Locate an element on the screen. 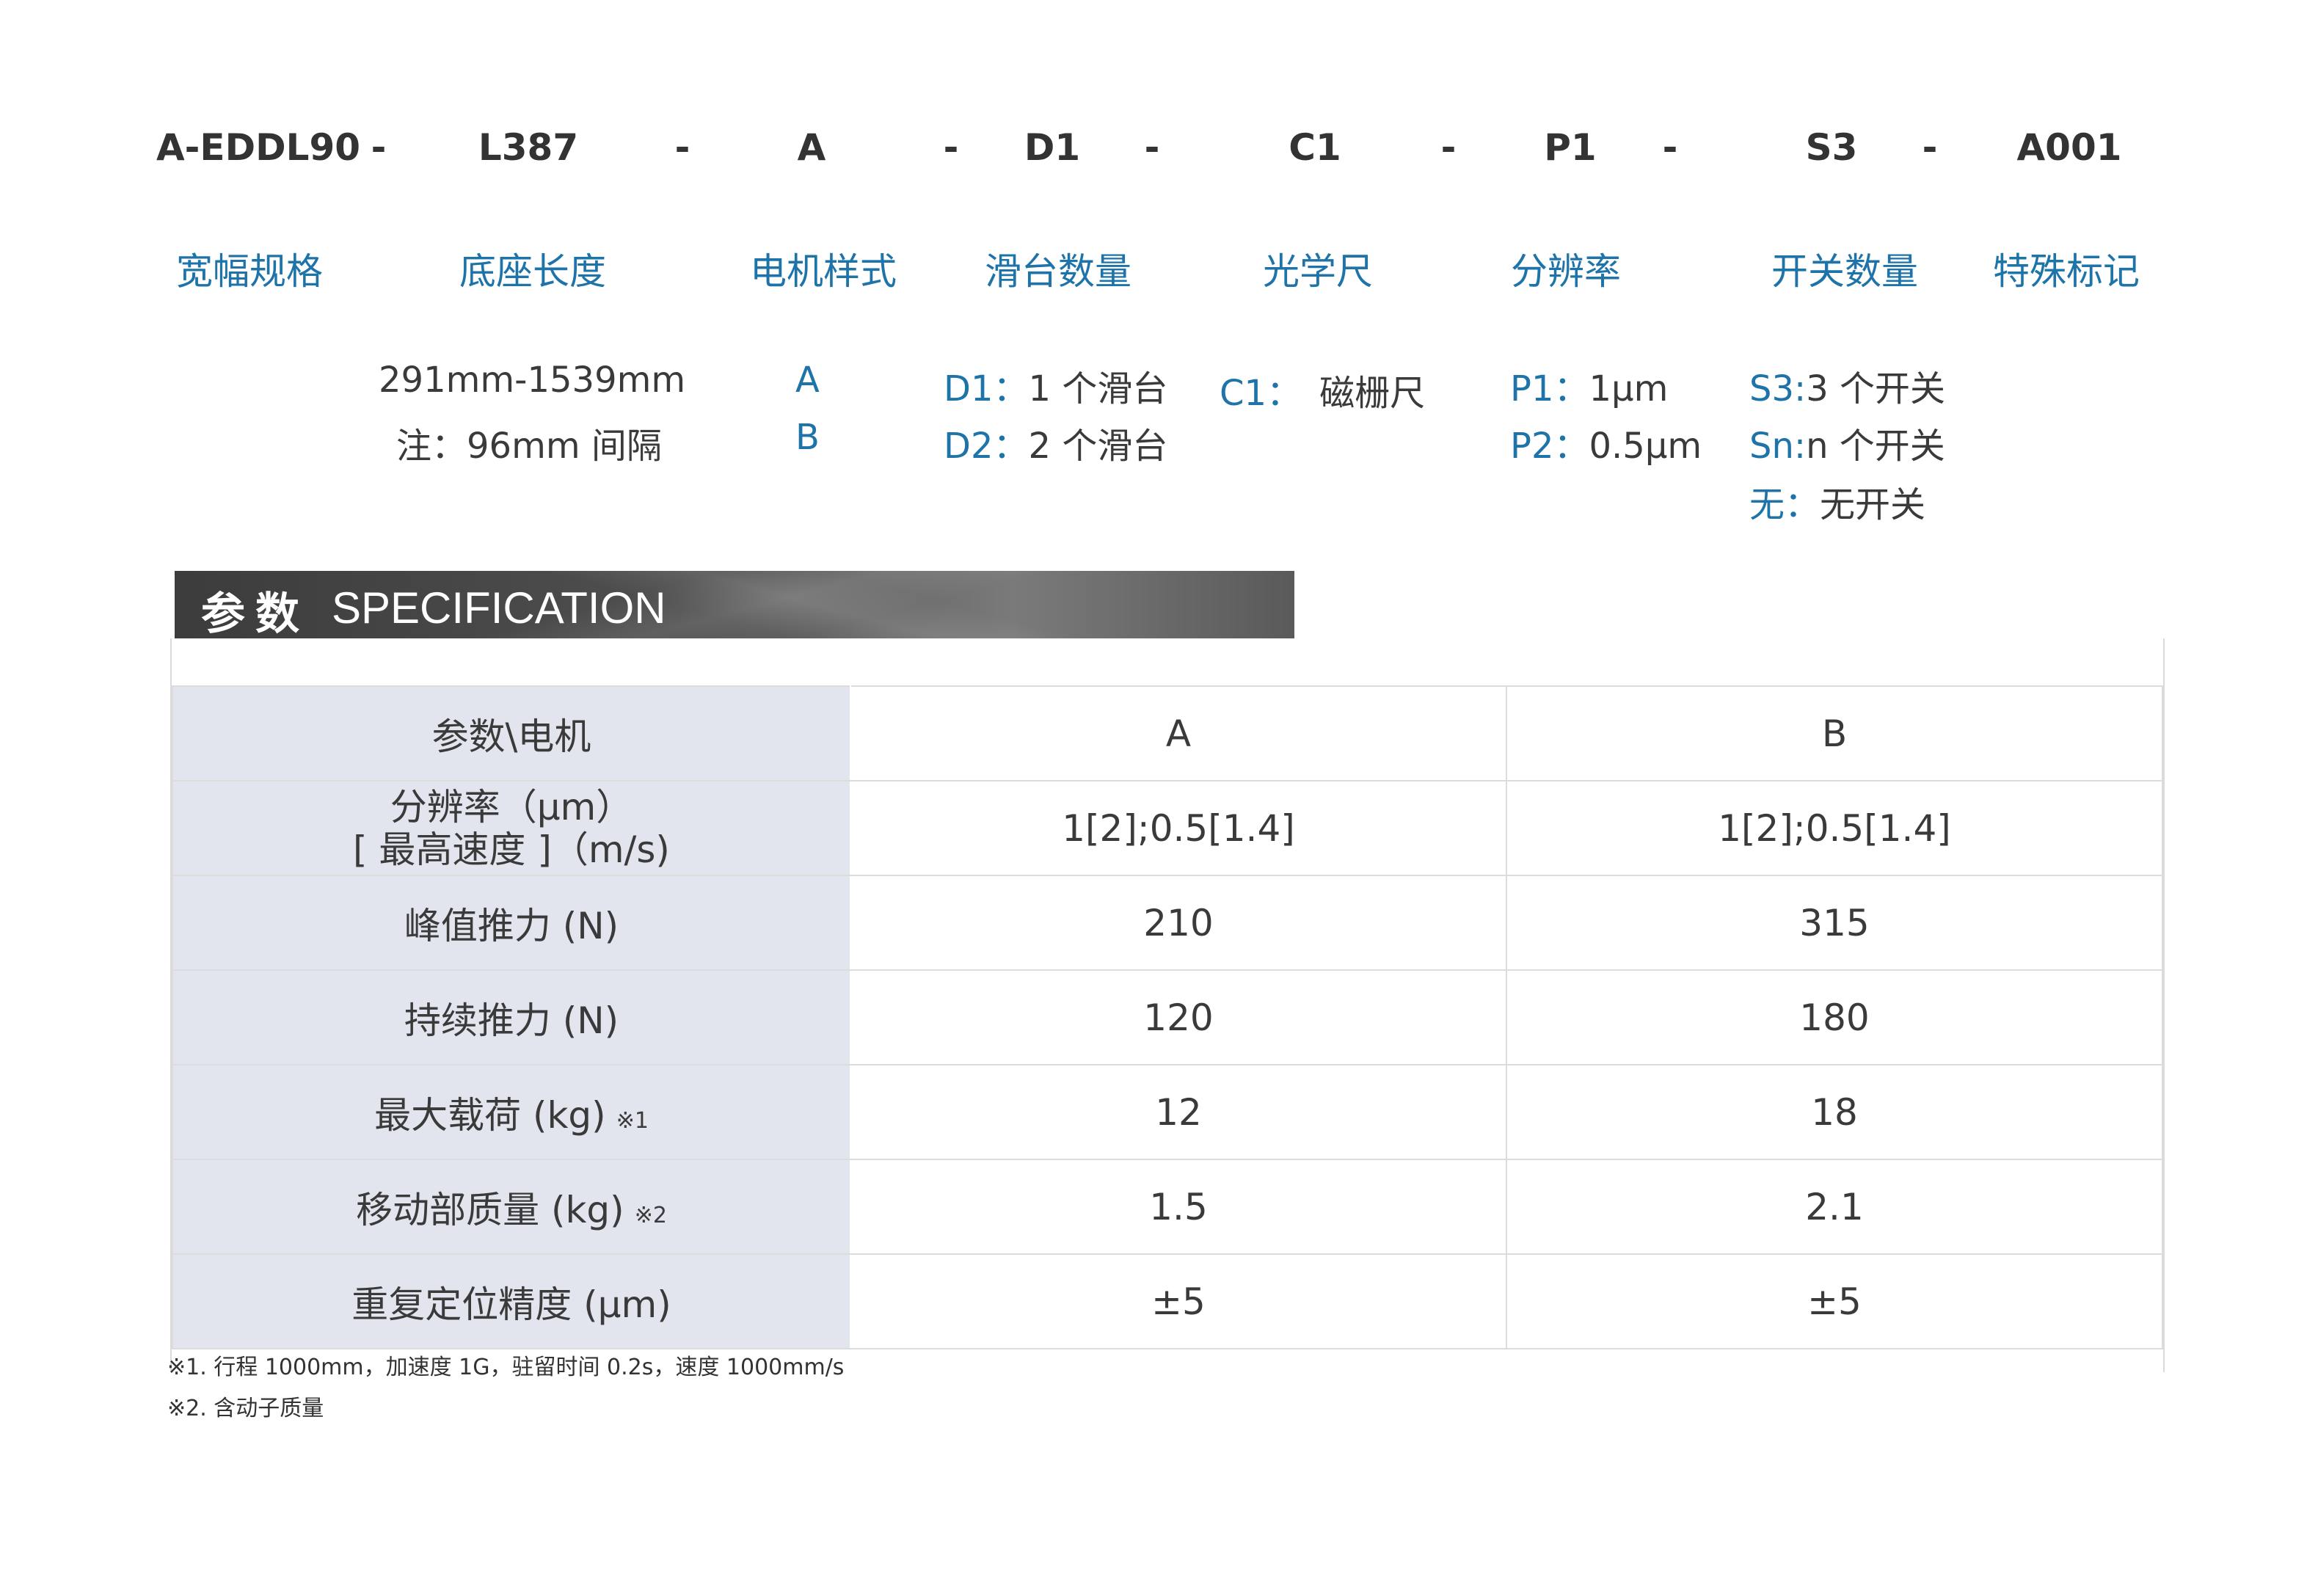 This screenshot has width=2318, height=1596. option-value: 磁栅尺 is located at coordinates (1372, 393).